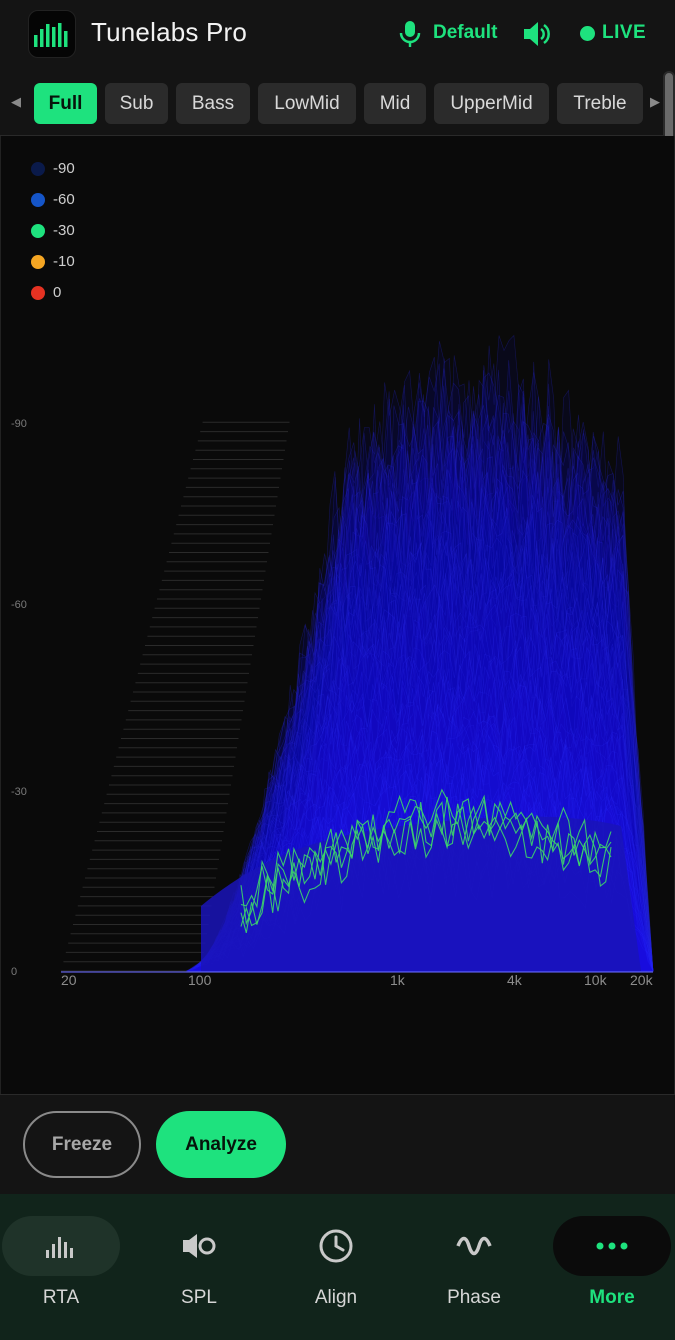  What do you see at coordinates (337, 35) in the screenshot?
I see `app-header: Tunelabs Pro Default LIVE` at bounding box center [337, 35].